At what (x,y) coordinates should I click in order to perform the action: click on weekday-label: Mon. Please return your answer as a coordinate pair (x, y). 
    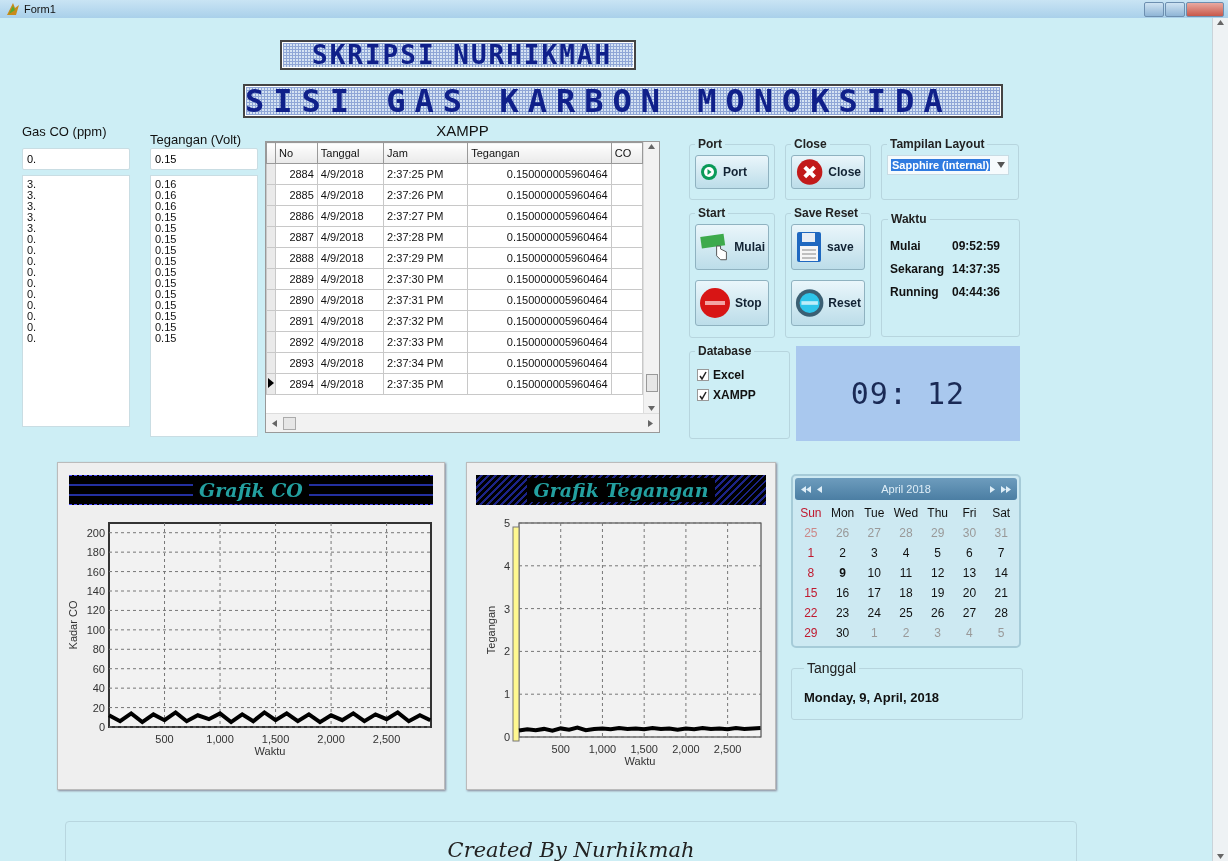
    Looking at the image, I should click on (842, 513).